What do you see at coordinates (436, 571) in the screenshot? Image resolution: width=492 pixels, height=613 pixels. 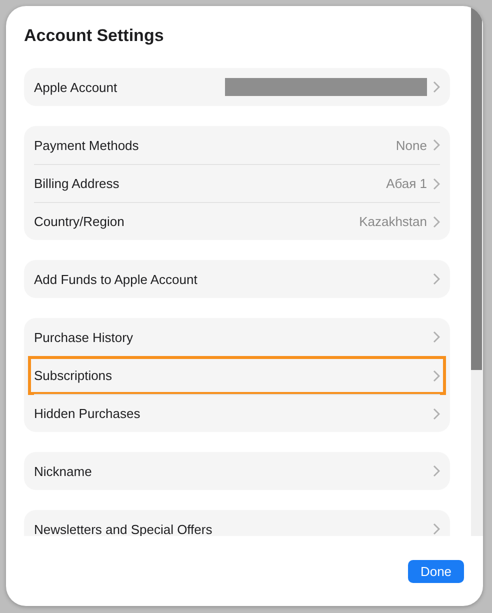 I see `done-button: Done` at bounding box center [436, 571].